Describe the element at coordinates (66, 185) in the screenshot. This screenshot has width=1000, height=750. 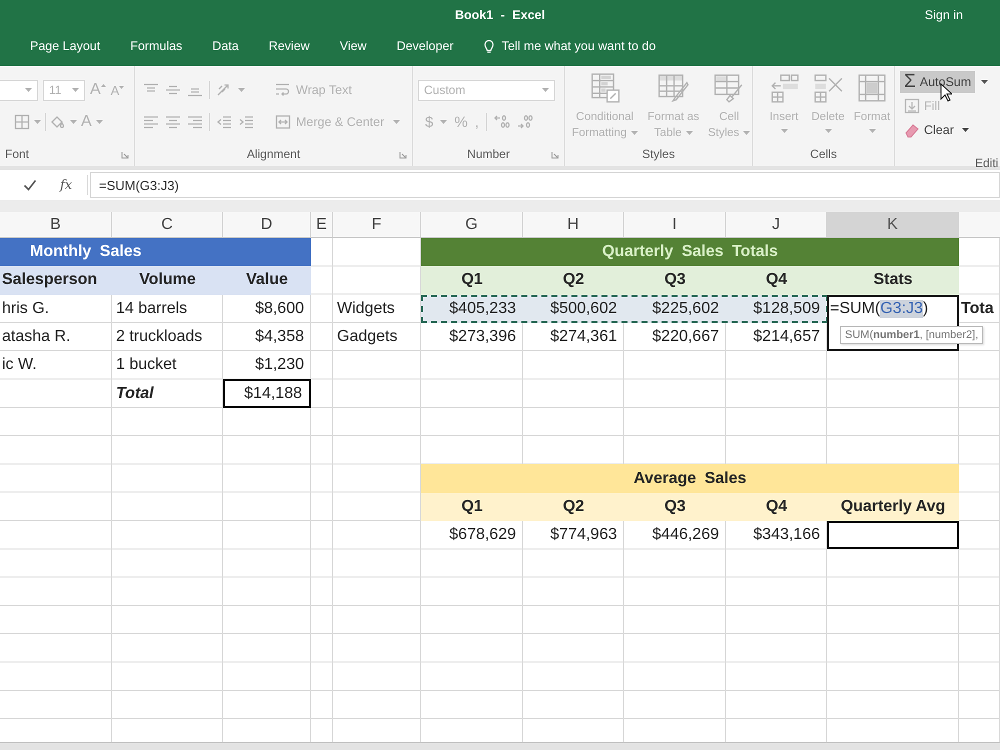
I see `insert-function-button: fx` at that location.